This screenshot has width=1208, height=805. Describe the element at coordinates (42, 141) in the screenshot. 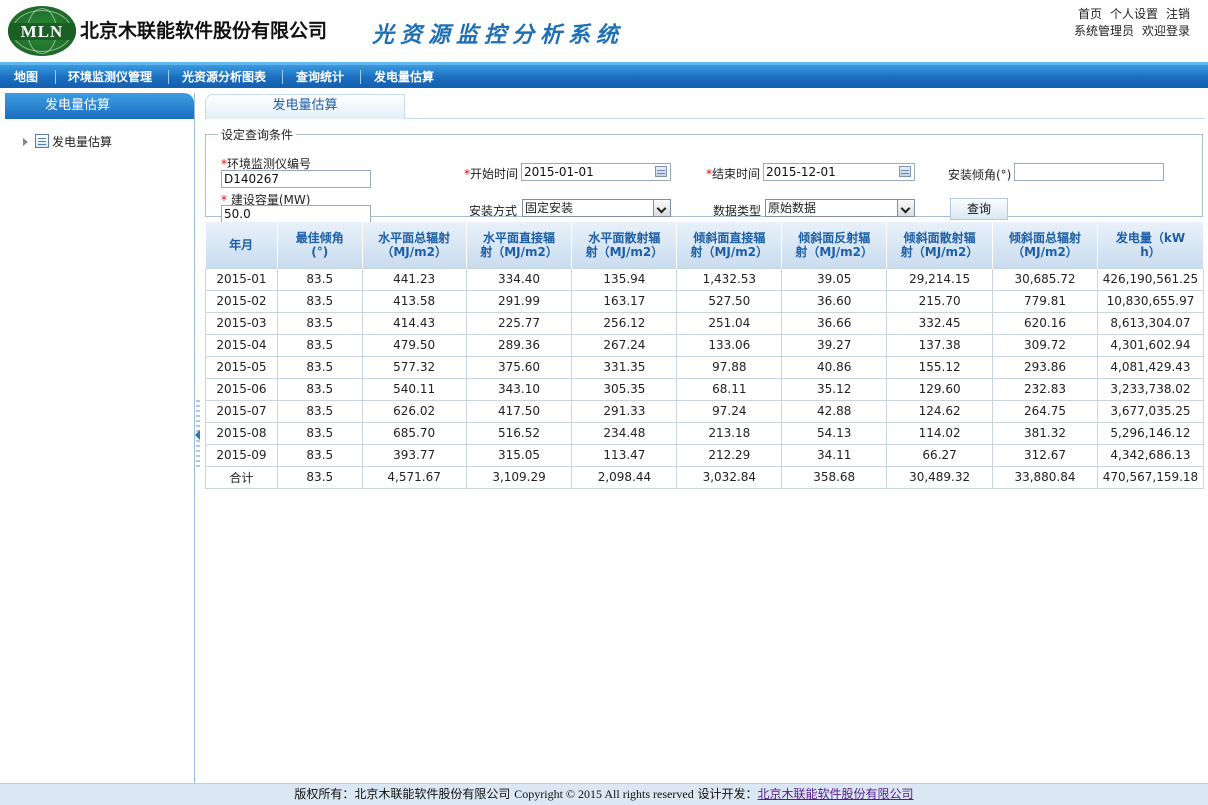

I see `document-icon` at that location.